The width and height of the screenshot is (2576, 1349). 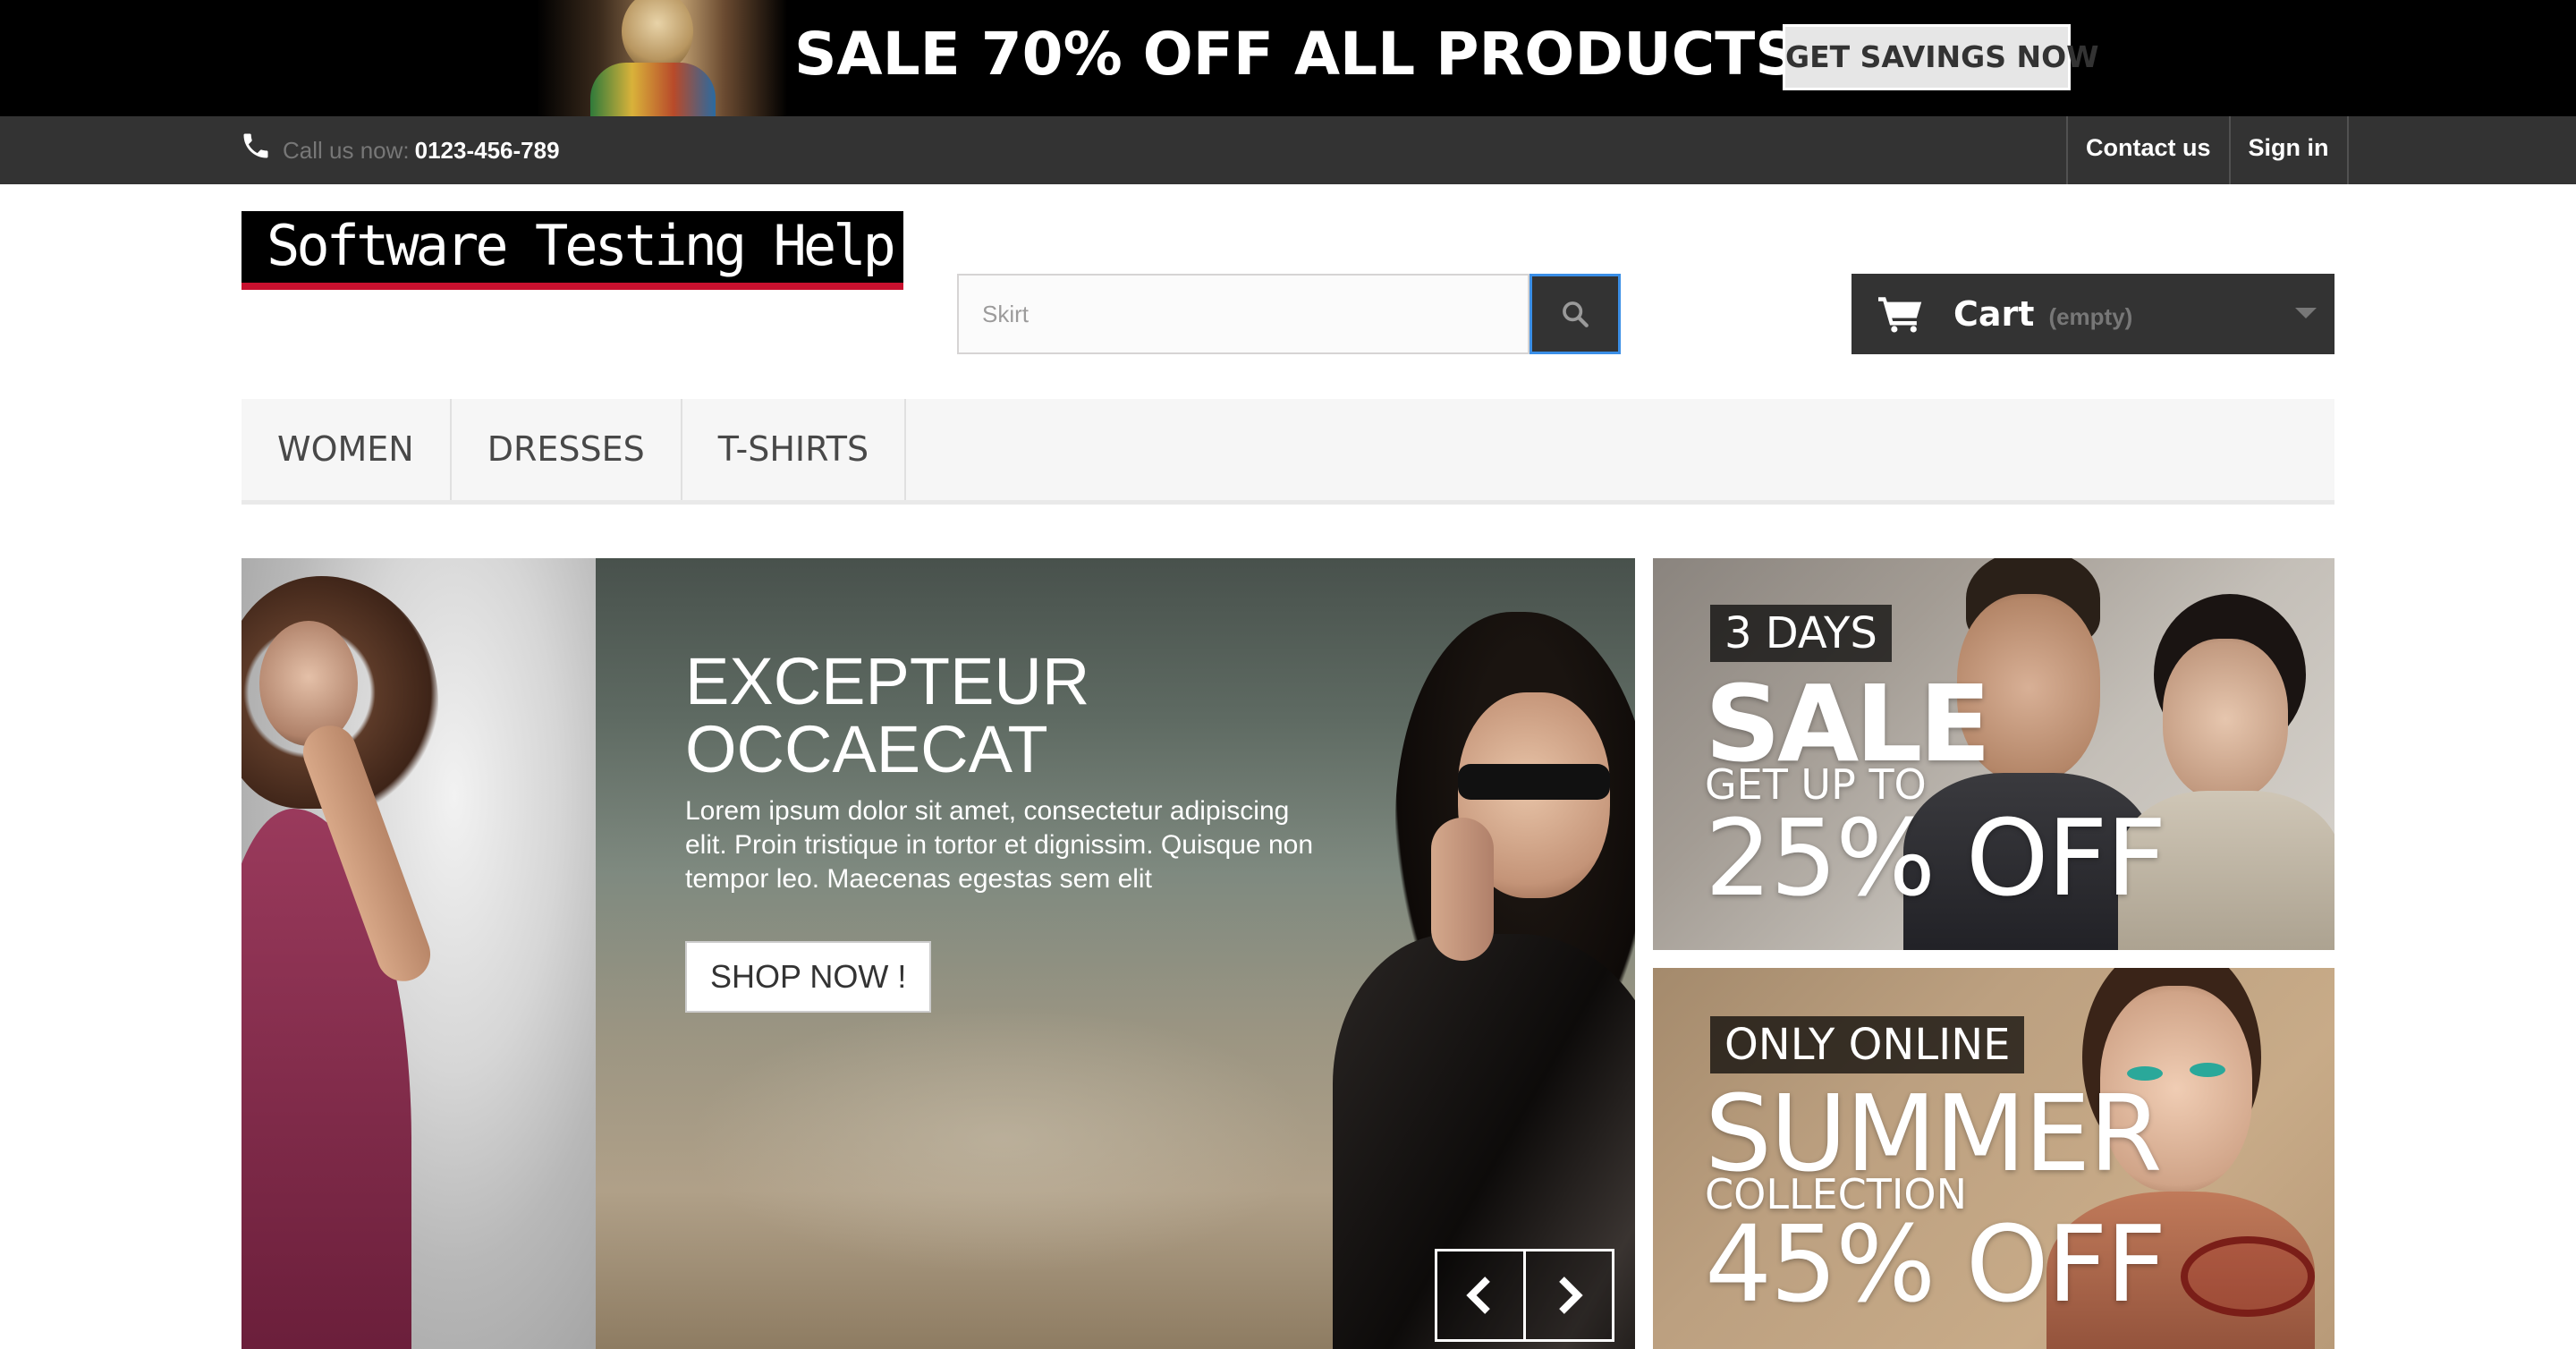 I want to click on get-savings-button: GET SAVINGS NOW, so click(x=1941, y=57).